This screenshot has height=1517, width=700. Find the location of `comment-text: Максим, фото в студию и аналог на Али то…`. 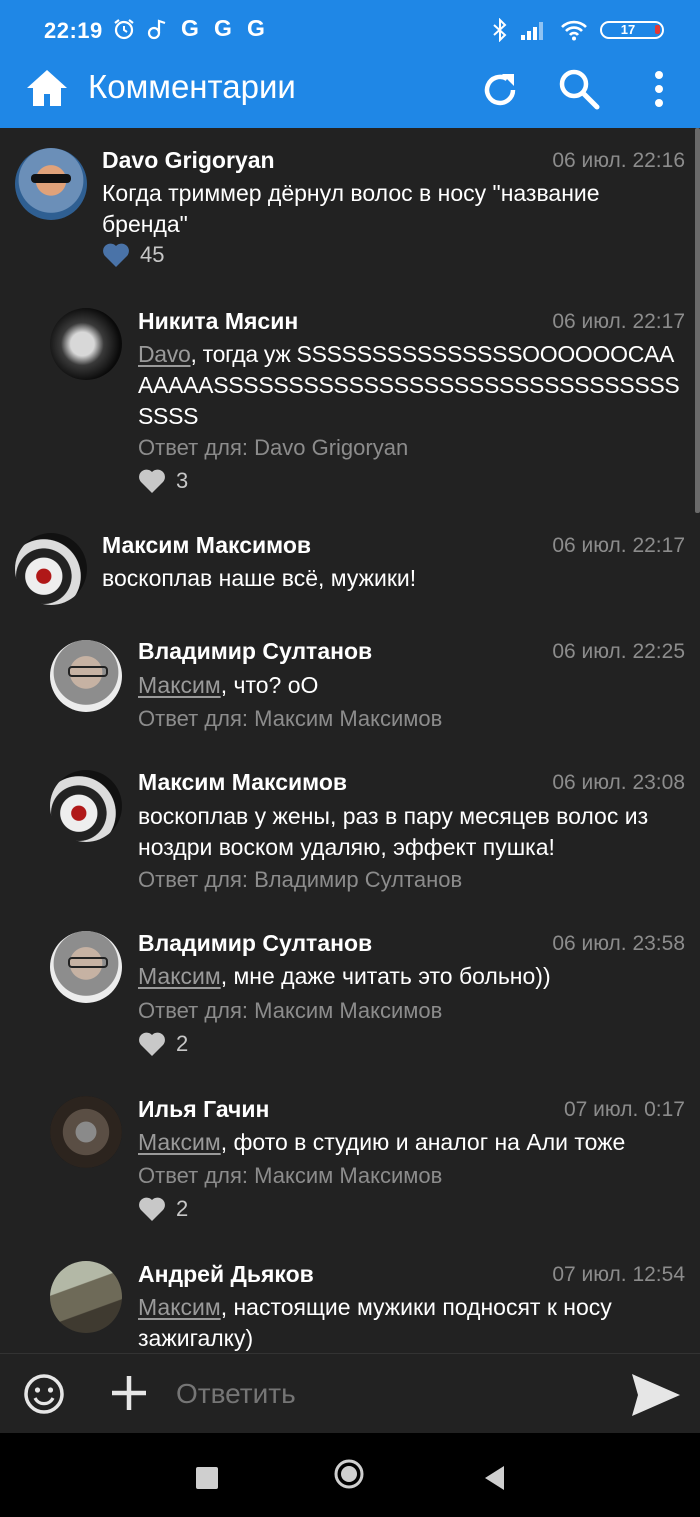

comment-text: Максим, фото в студию и аналог на Али то… is located at coordinates (413, 1142).